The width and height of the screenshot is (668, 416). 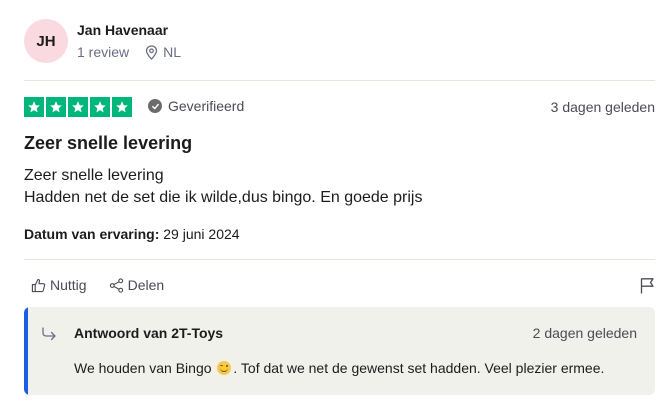 I want to click on reviewer-meta: 1 review NL, so click(x=129, y=52).